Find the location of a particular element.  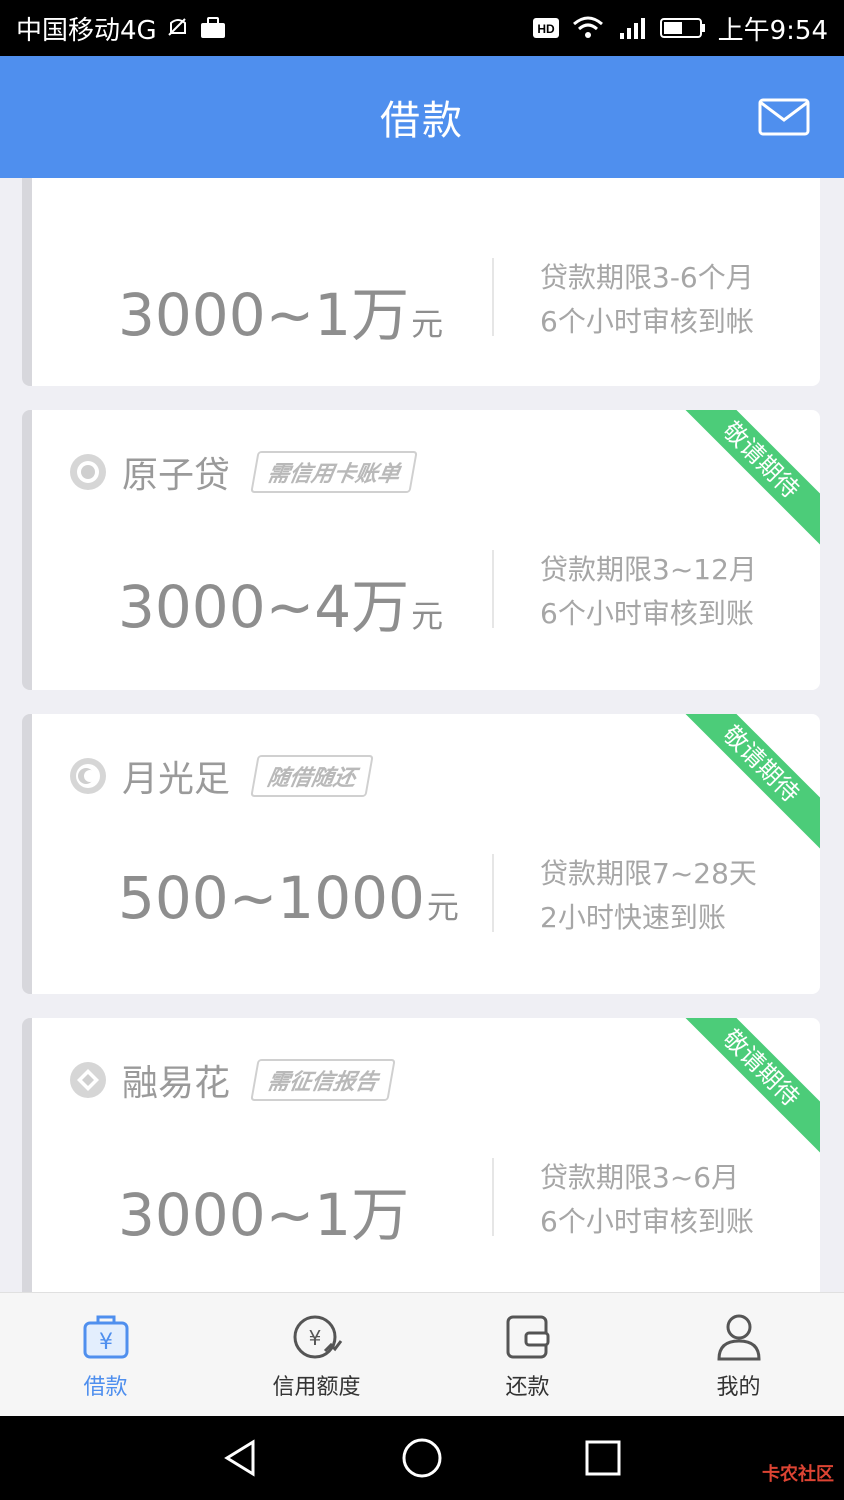

tab-credit-limit: ¥ 信用额度 is located at coordinates (316, 1354).